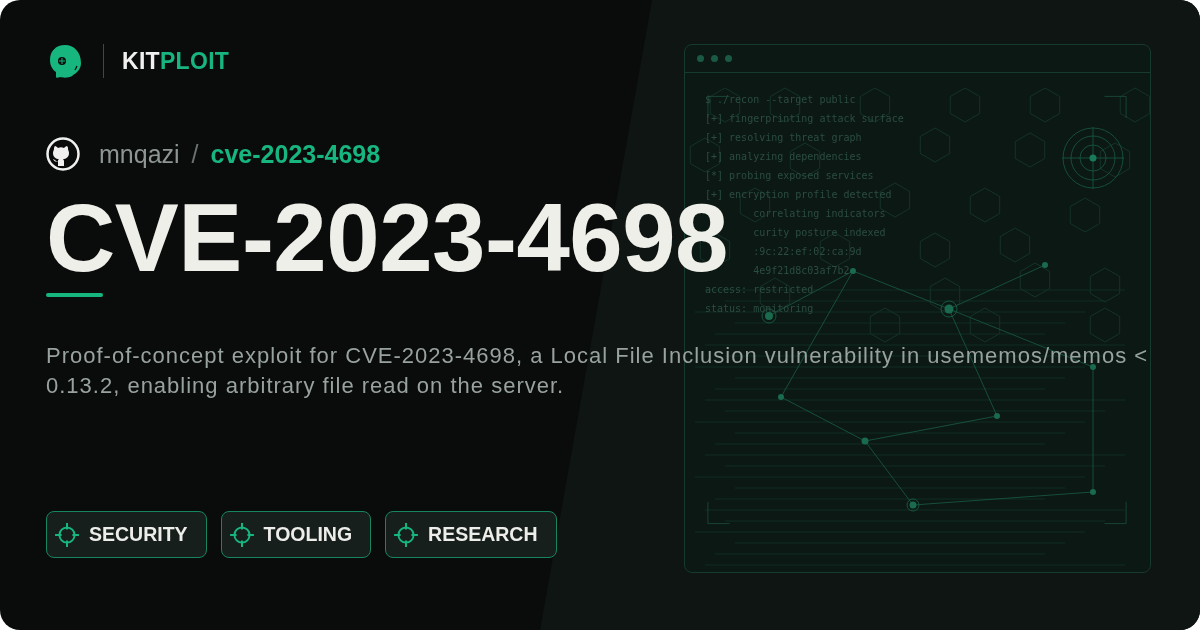 The height and width of the screenshot is (630, 1200). I want to click on tag-label: SECURITY, so click(138, 534).